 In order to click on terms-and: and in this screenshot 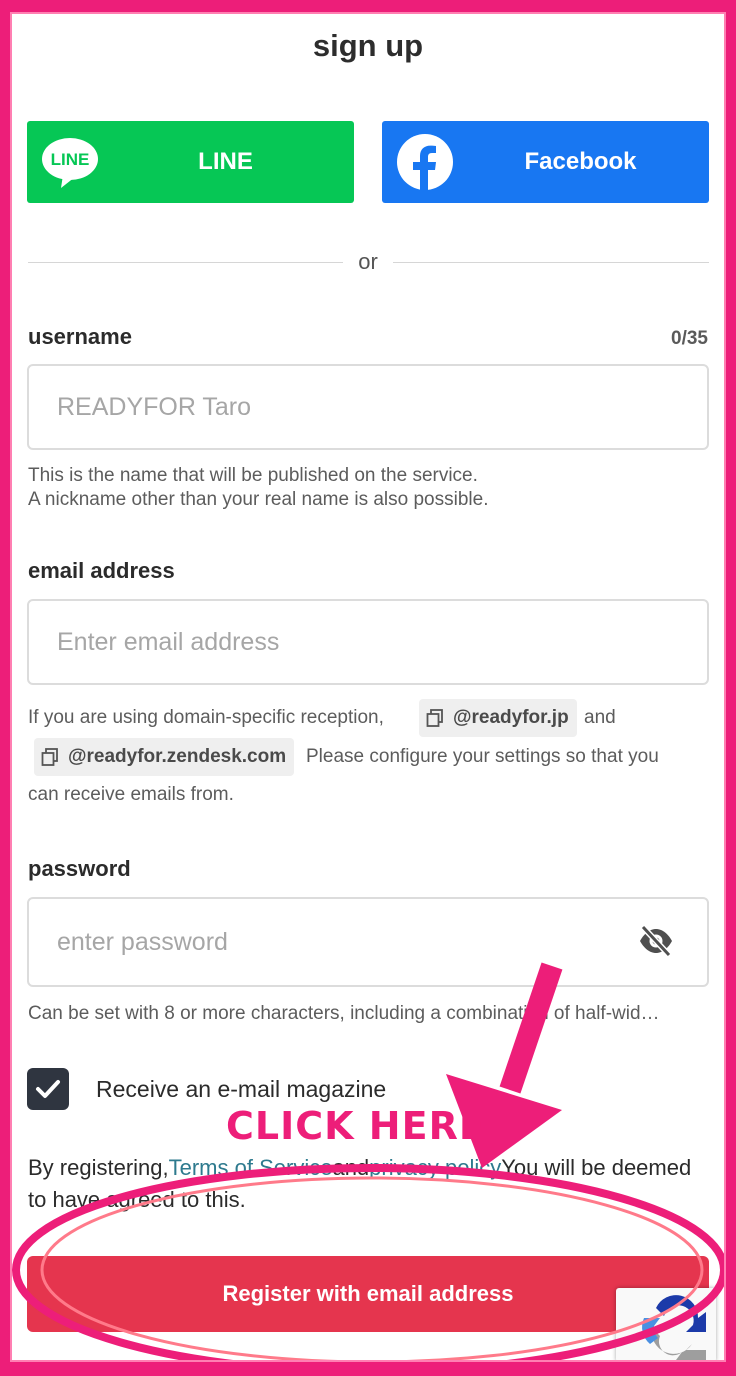, I will do `click(351, 1167)`.